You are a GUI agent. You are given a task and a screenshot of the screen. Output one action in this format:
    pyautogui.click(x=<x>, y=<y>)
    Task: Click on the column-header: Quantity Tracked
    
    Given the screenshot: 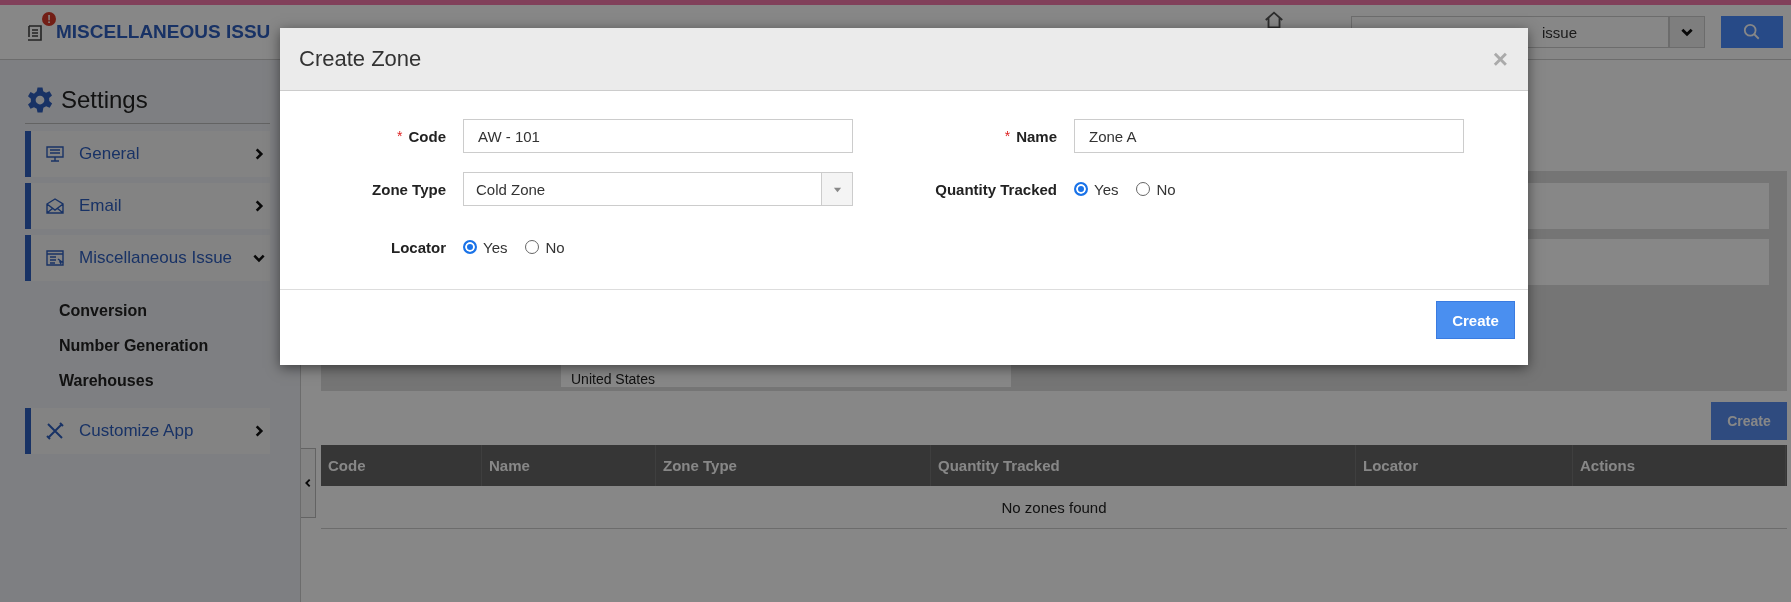 What is the action you would take?
    pyautogui.click(x=1143, y=465)
    